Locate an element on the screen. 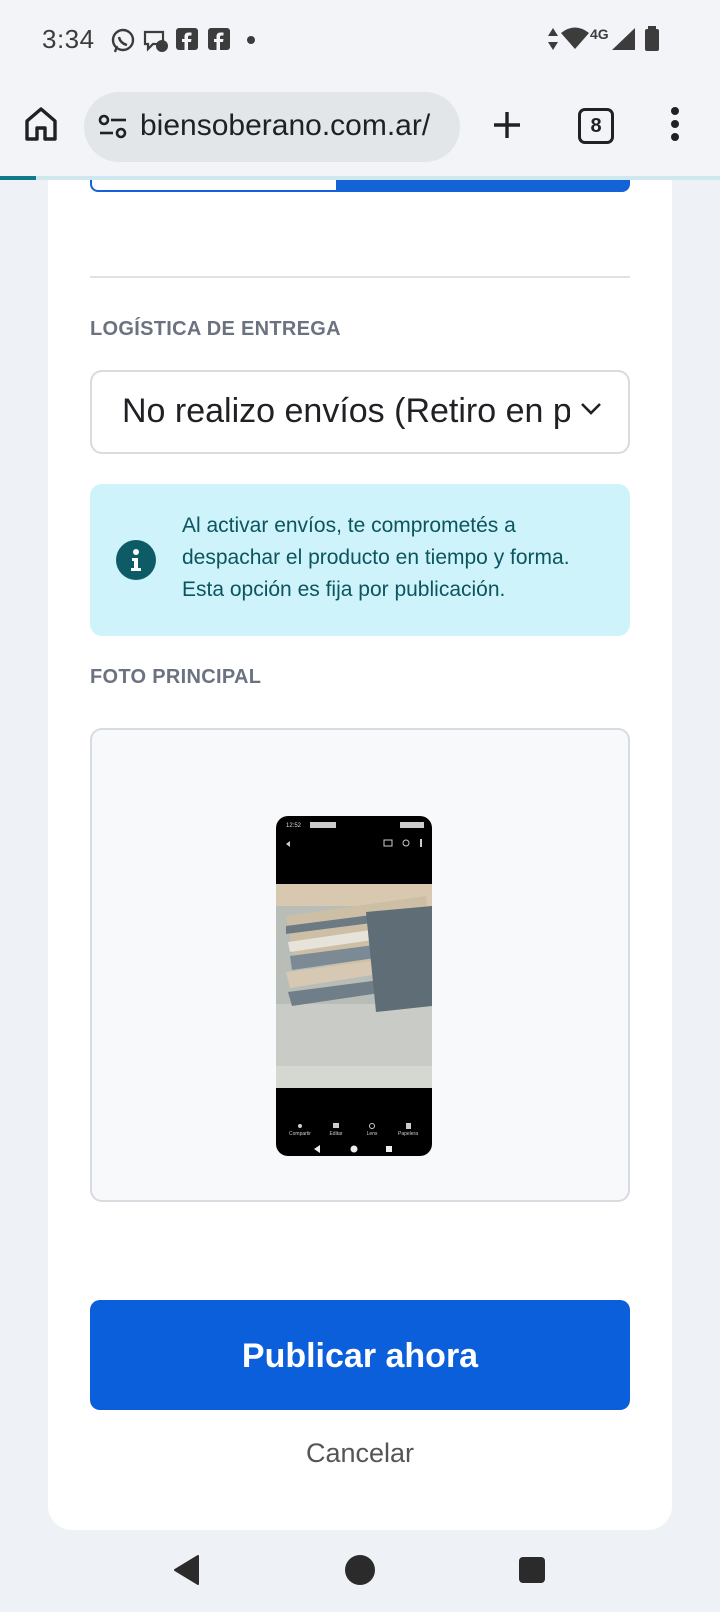 The height and width of the screenshot is (1612, 720). browser-toolbar: biensoberano.com.ar/ 8 is located at coordinates (360, 129).